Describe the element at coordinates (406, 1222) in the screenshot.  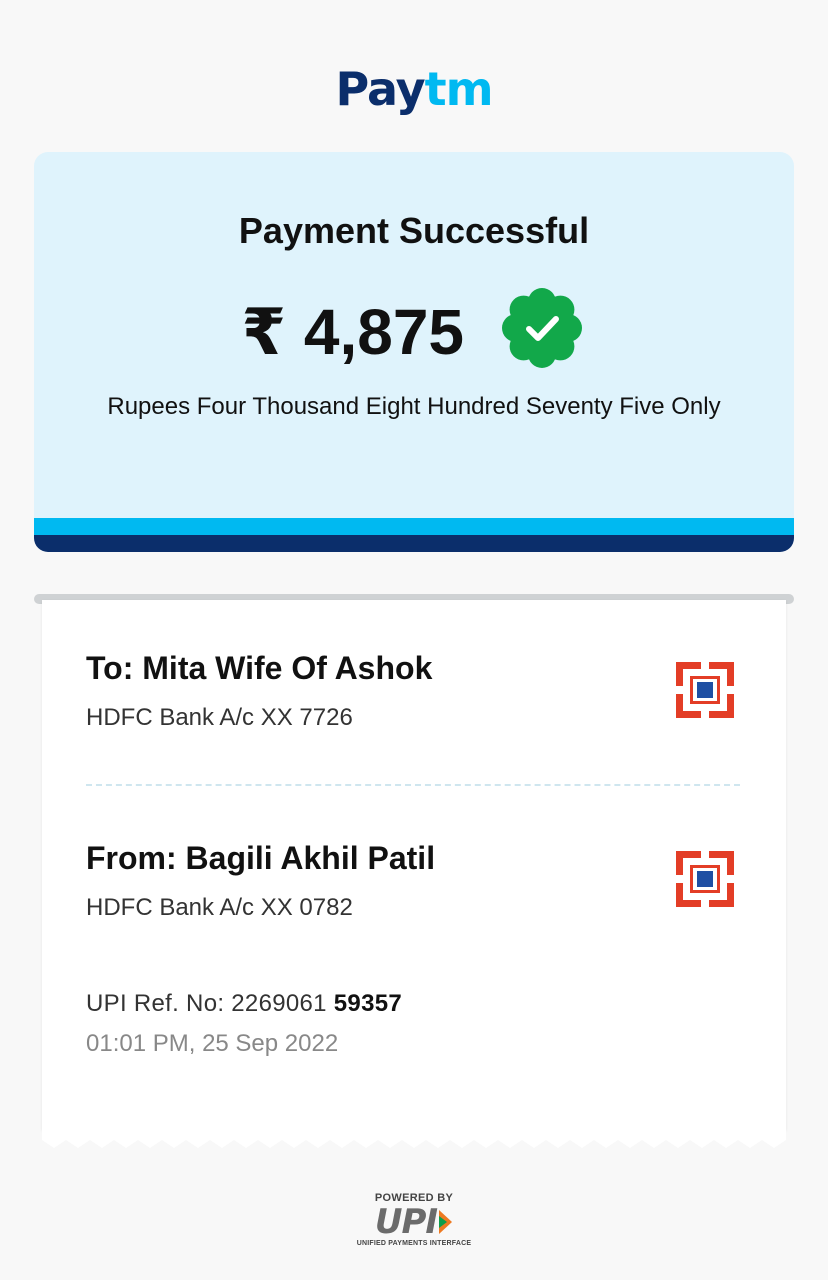
I see `upi-logo-text: UPI` at that location.